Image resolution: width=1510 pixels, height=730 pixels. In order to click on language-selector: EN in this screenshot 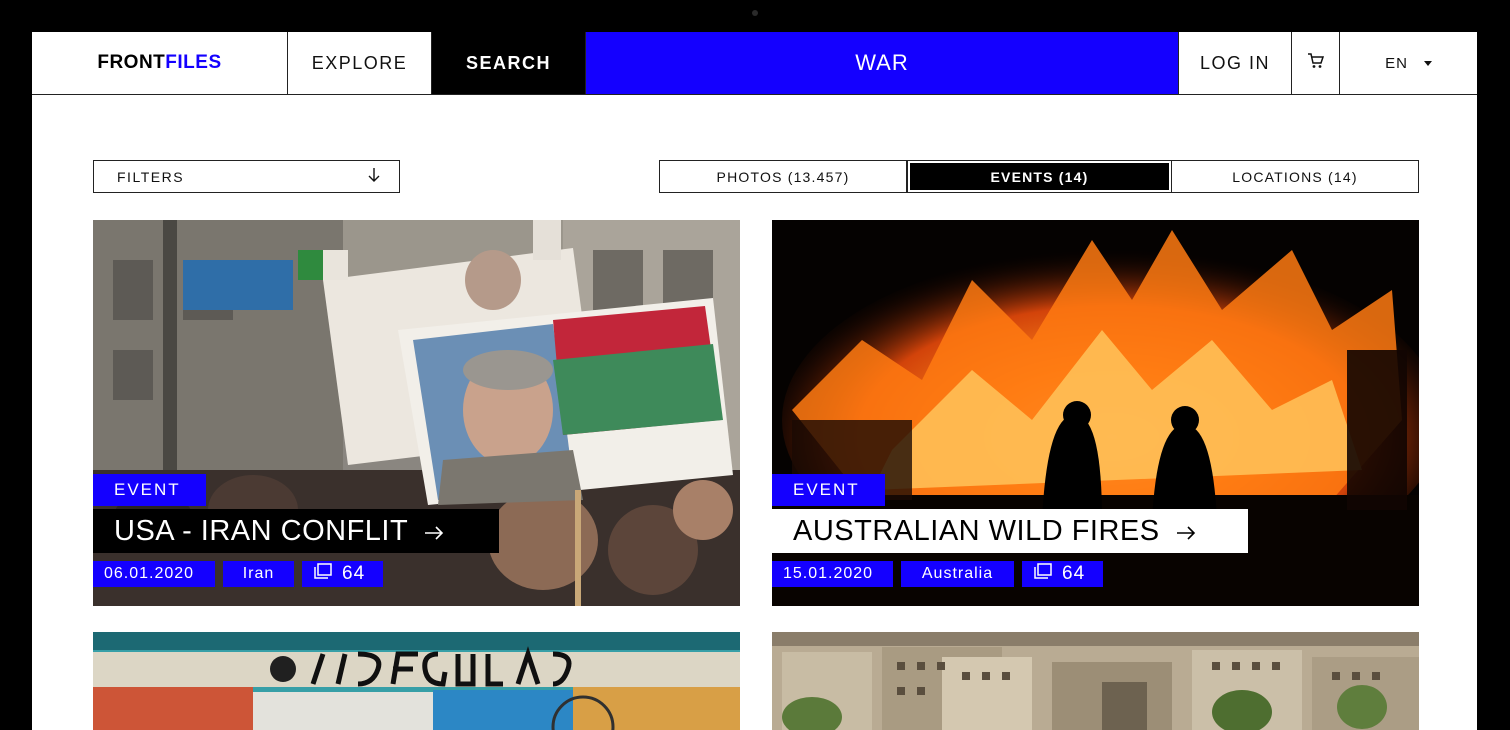, I will do `click(1408, 63)`.